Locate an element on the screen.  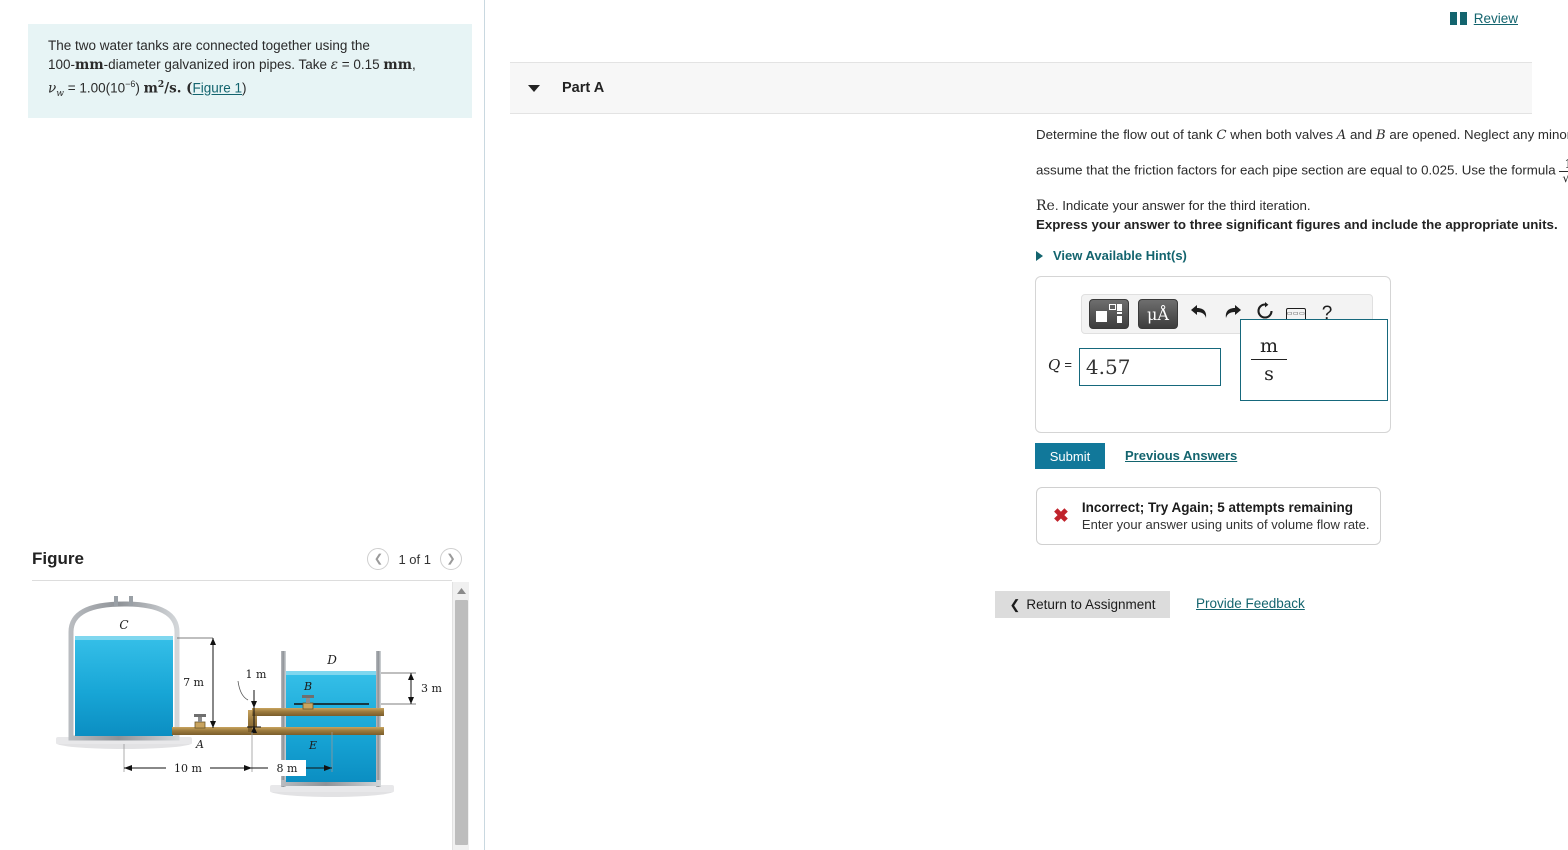
unit-fraction: m s is located at coordinates (1269, 360).